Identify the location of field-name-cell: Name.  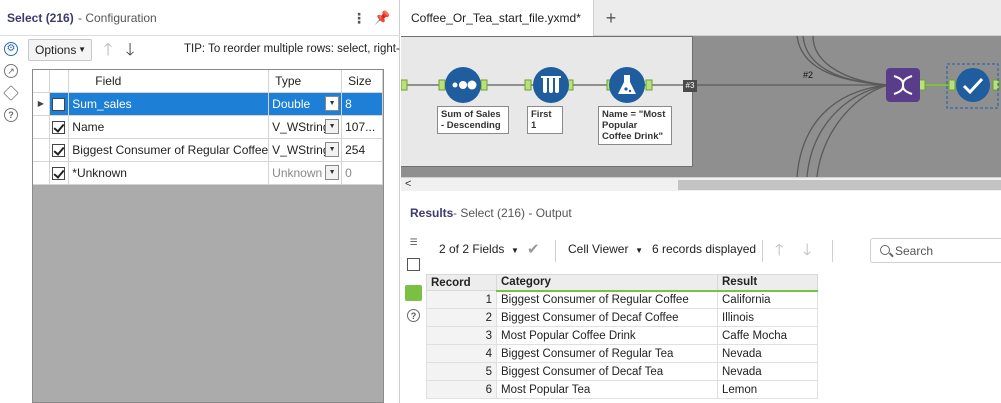
(169, 127).